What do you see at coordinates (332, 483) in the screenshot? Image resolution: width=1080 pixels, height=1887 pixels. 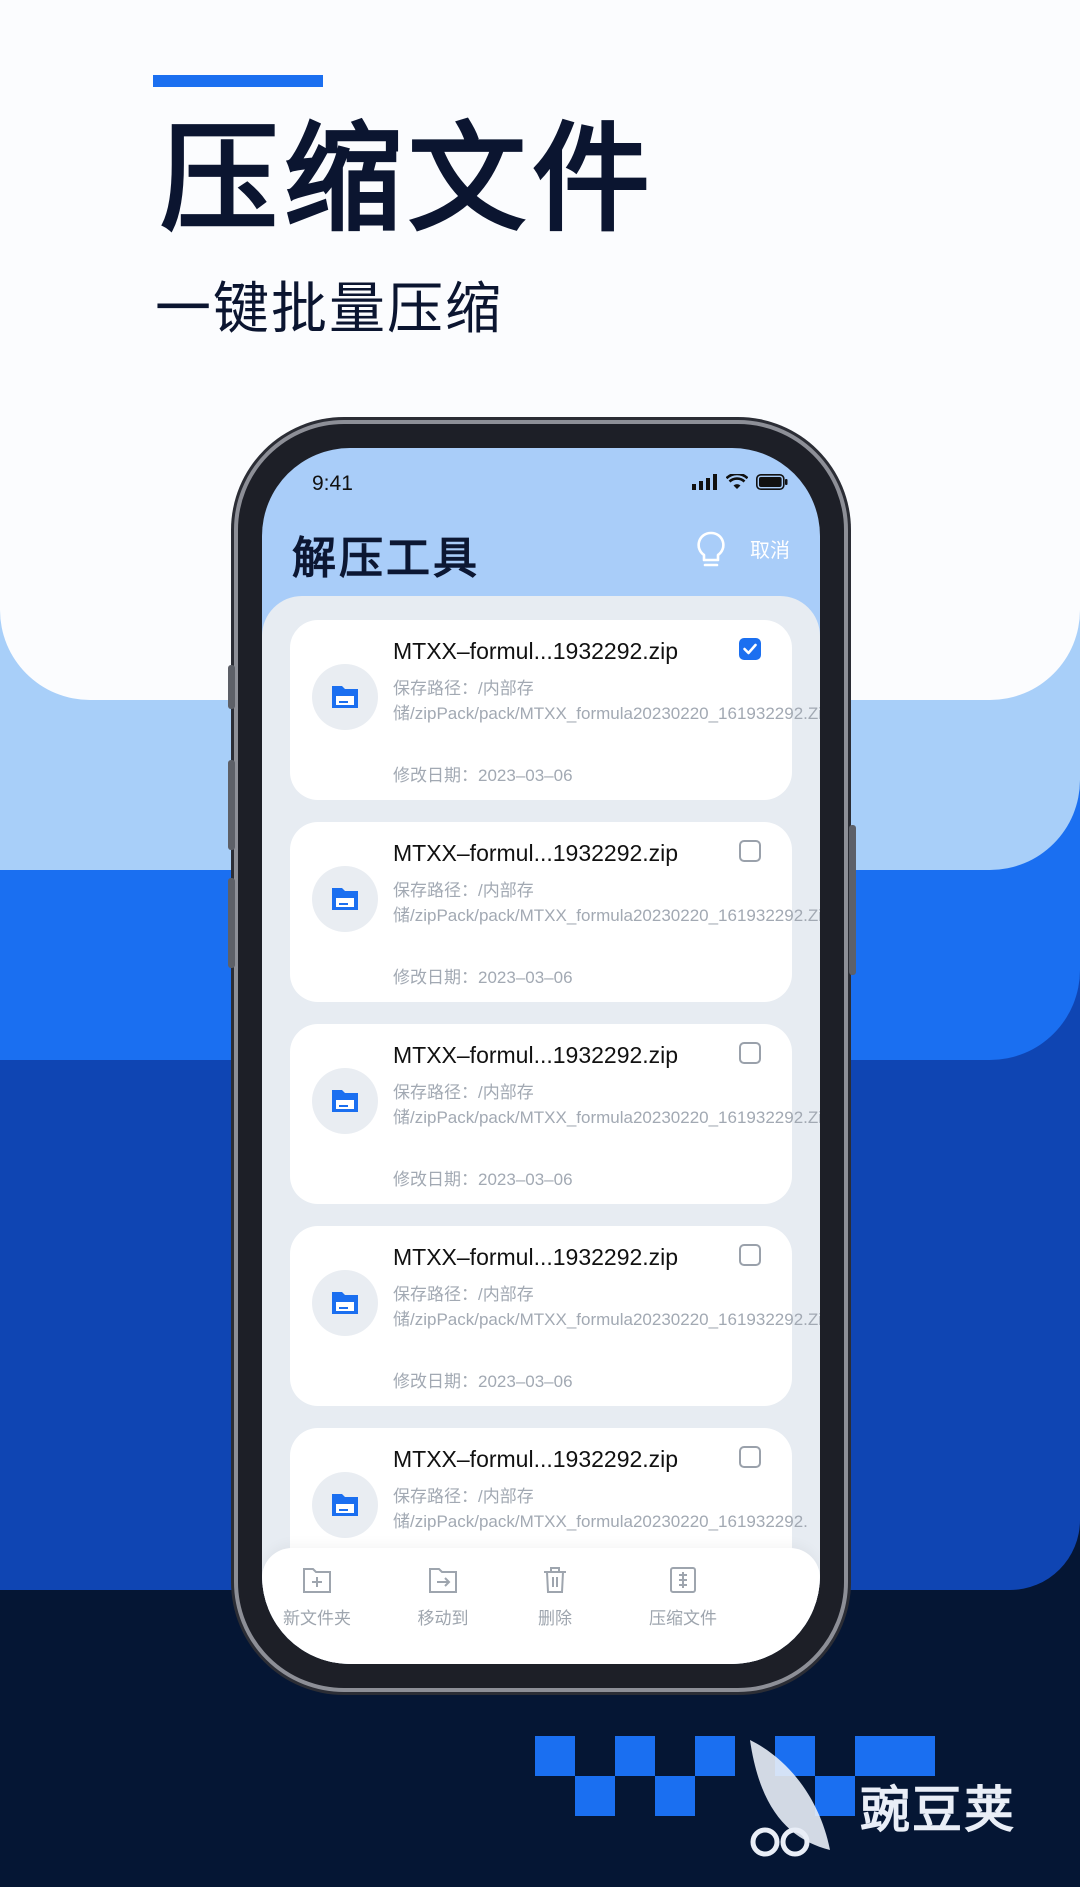 I see `status-time: 9:41` at bounding box center [332, 483].